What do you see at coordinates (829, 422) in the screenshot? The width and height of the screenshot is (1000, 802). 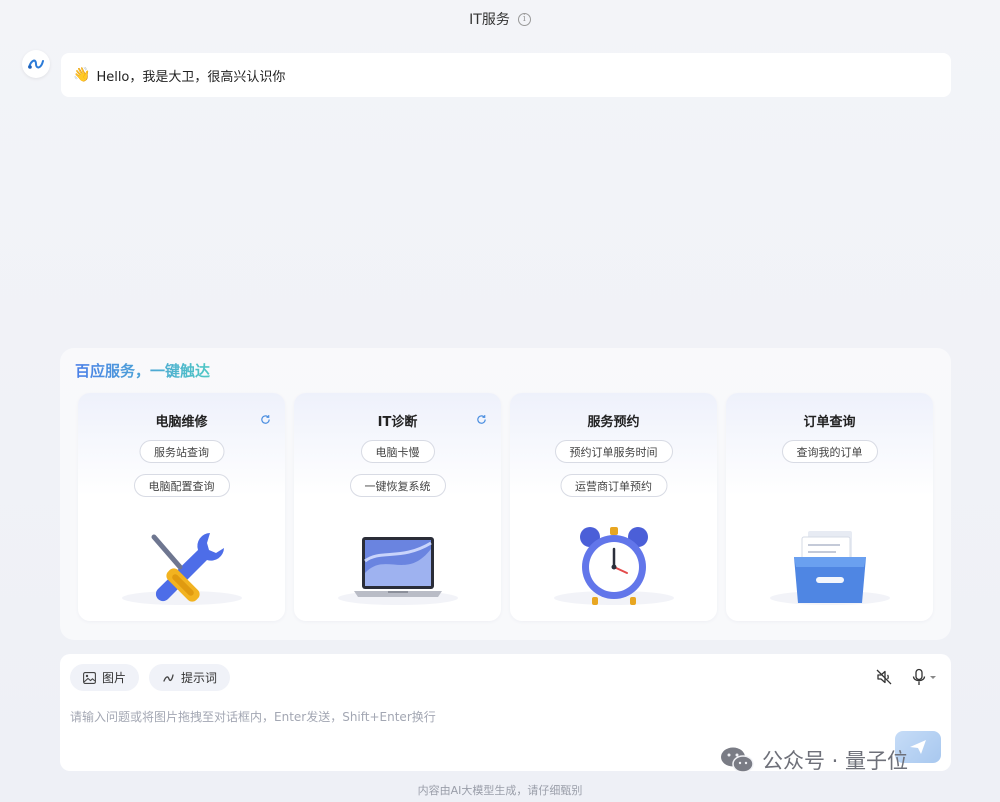 I see `card-title: 订单查询` at bounding box center [829, 422].